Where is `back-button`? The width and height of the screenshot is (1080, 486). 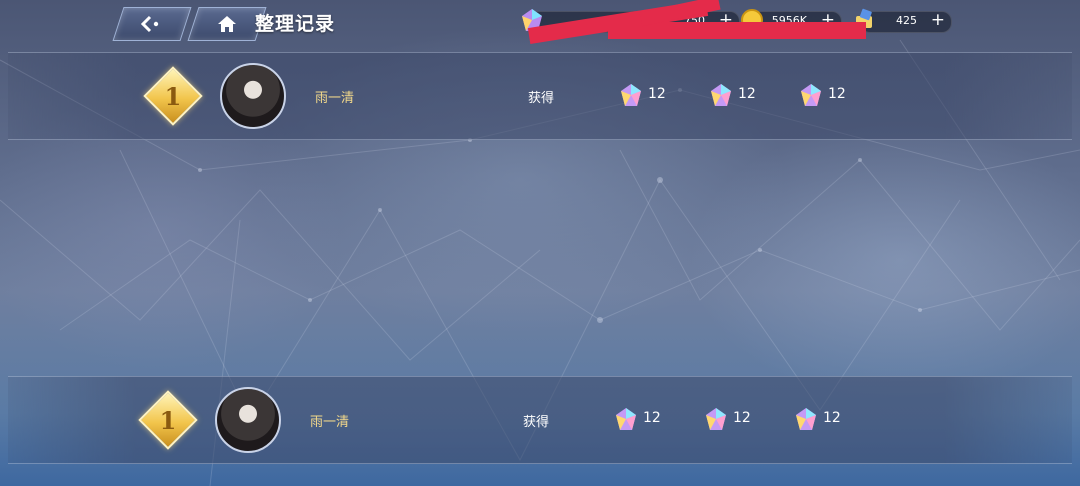
back-button is located at coordinates (152, 24).